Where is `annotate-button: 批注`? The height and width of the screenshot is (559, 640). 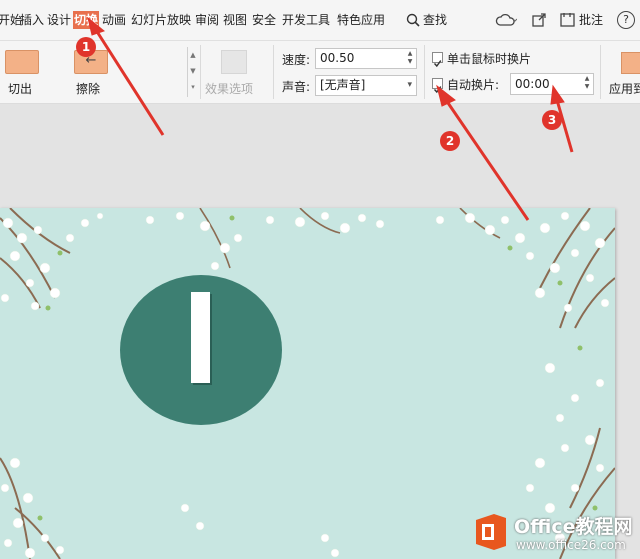
annotate-button: 批注 is located at coordinates (591, 20).